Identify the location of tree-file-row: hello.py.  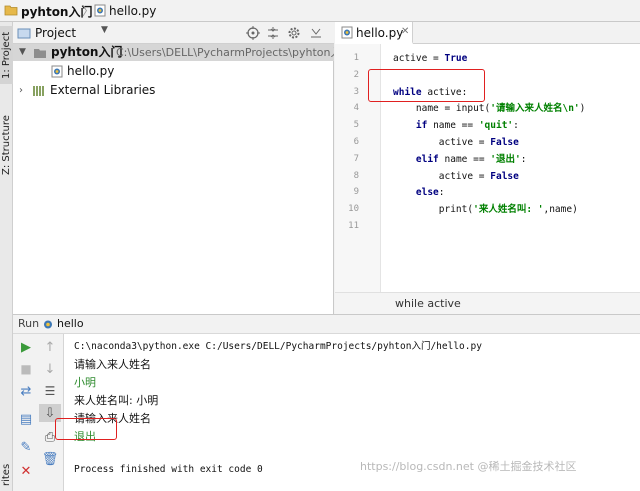
(173, 71).